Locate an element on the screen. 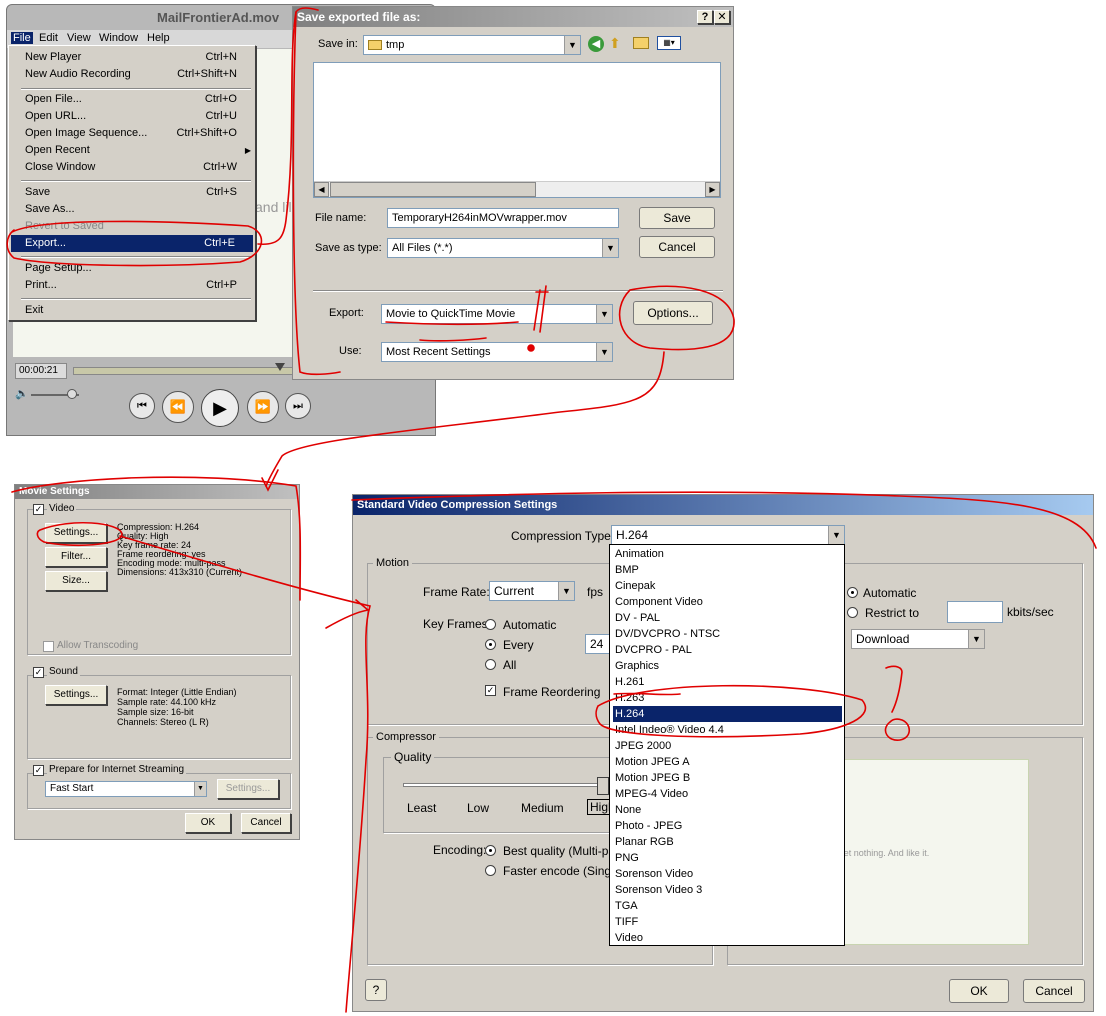  annotation-export-to-dialog-line is located at coordinates (288, 126).